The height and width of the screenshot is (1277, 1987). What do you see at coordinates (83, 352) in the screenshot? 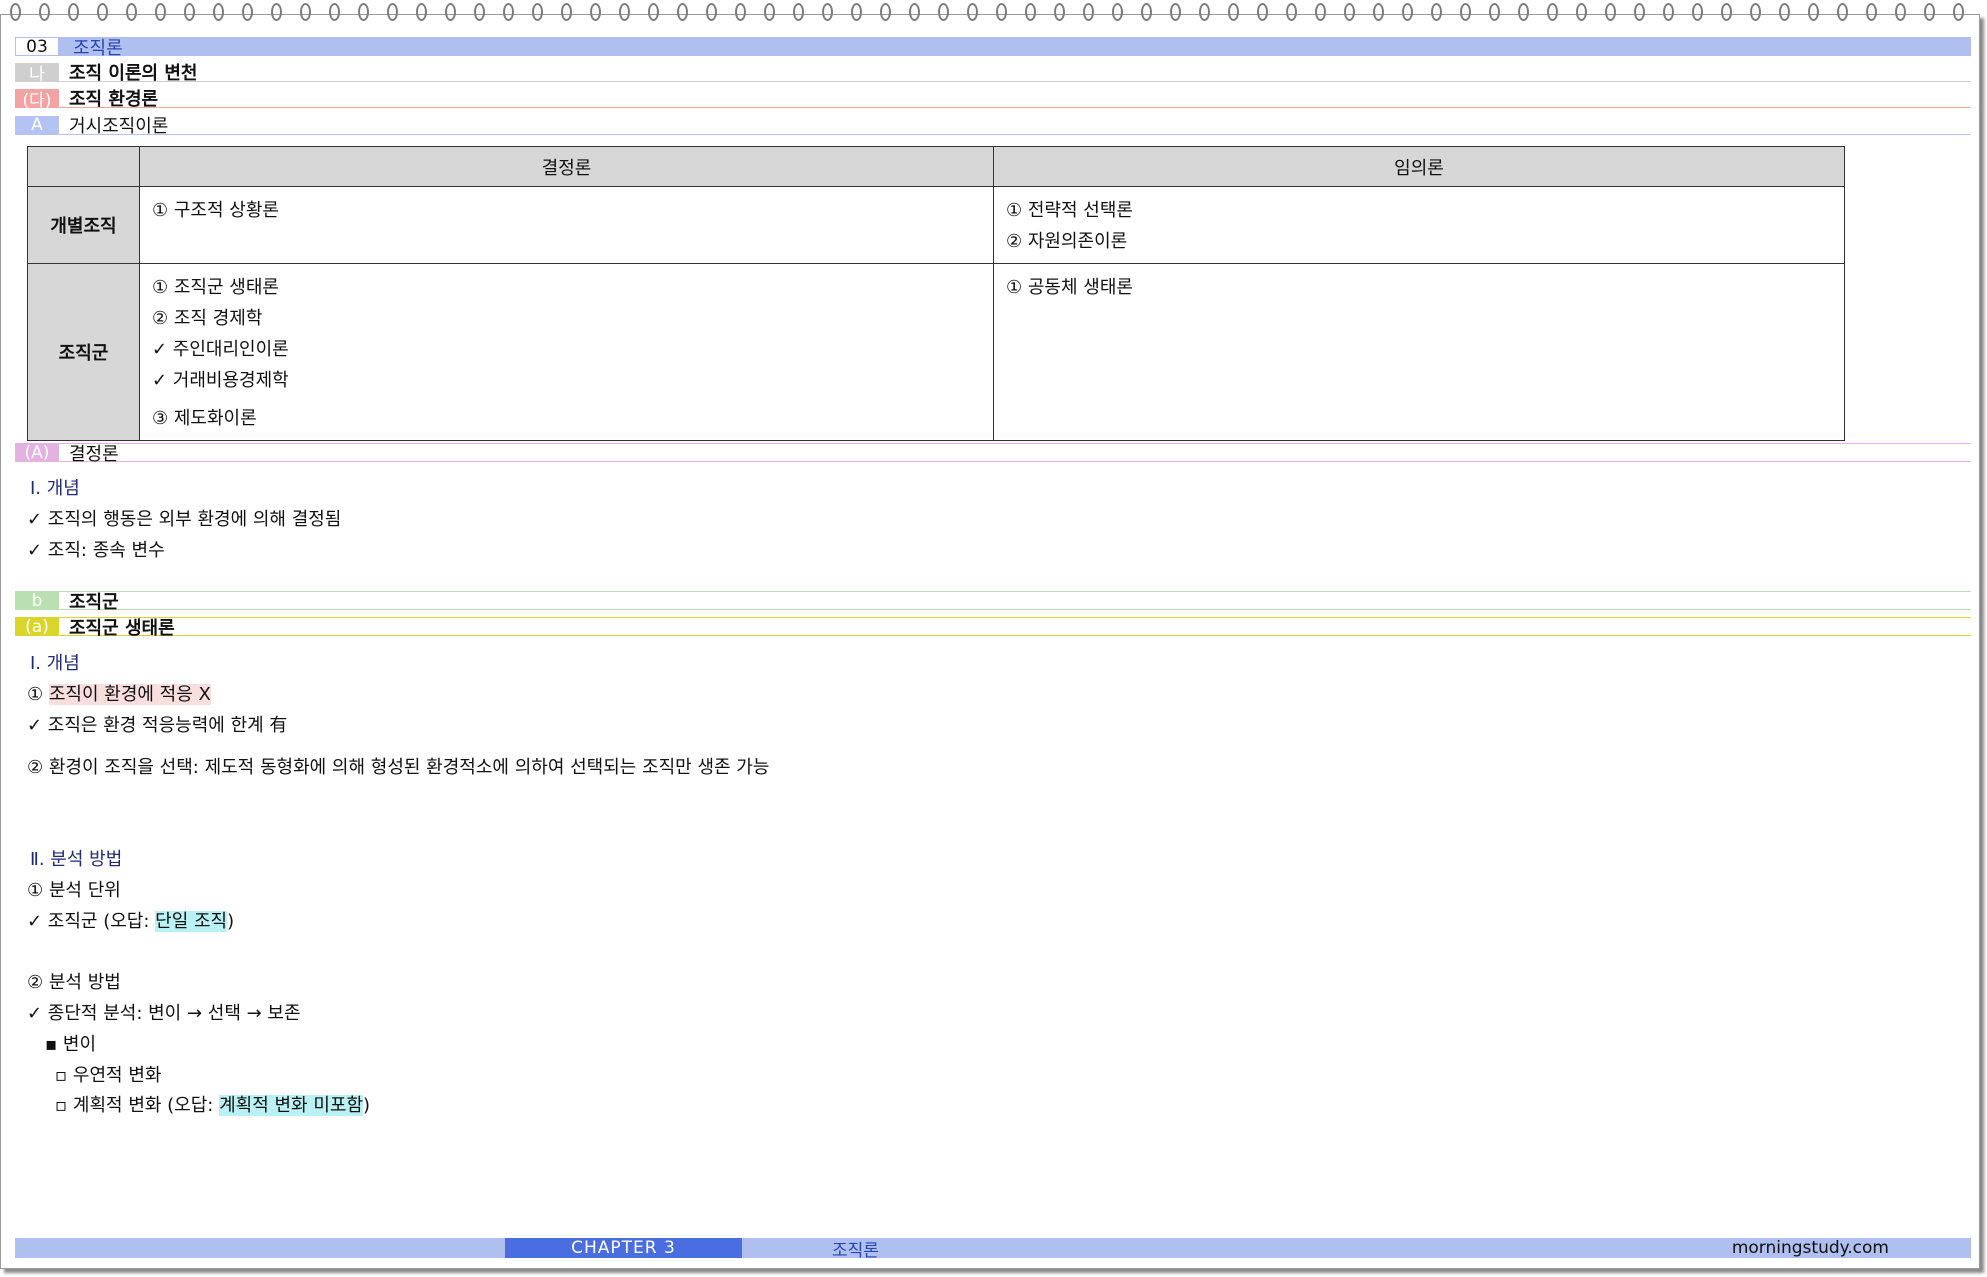
I see `table-row-header: 조직군` at bounding box center [83, 352].